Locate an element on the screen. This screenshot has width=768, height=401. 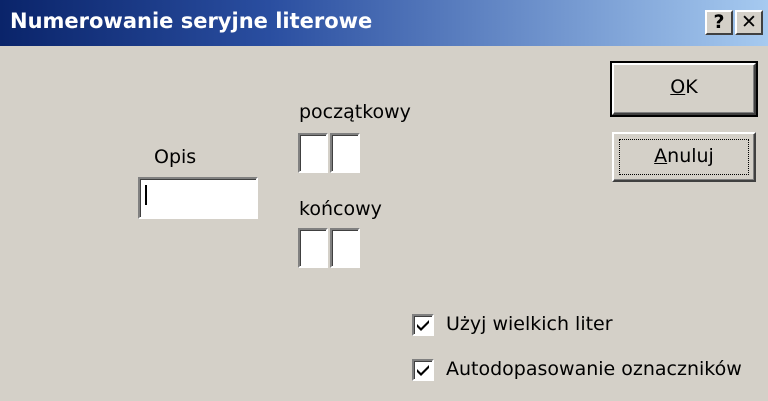
autofit-checkbox is located at coordinates (423, 370).